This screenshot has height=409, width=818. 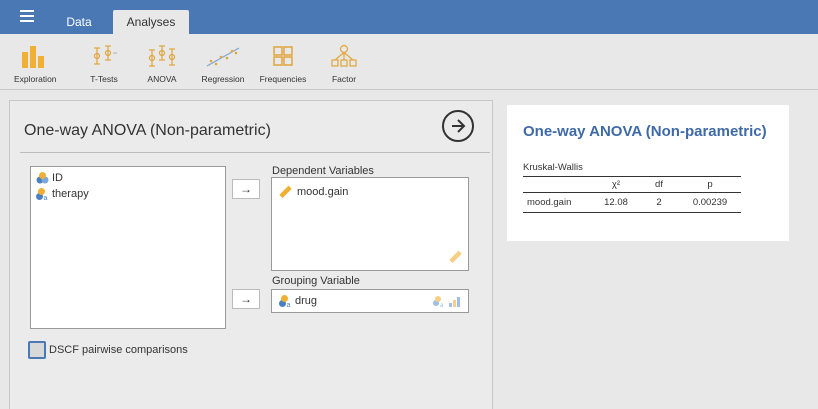 What do you see at coordinates (104, 55) in the screenshot?
I see `t-tests-icon` at bounding box center [104, 55].